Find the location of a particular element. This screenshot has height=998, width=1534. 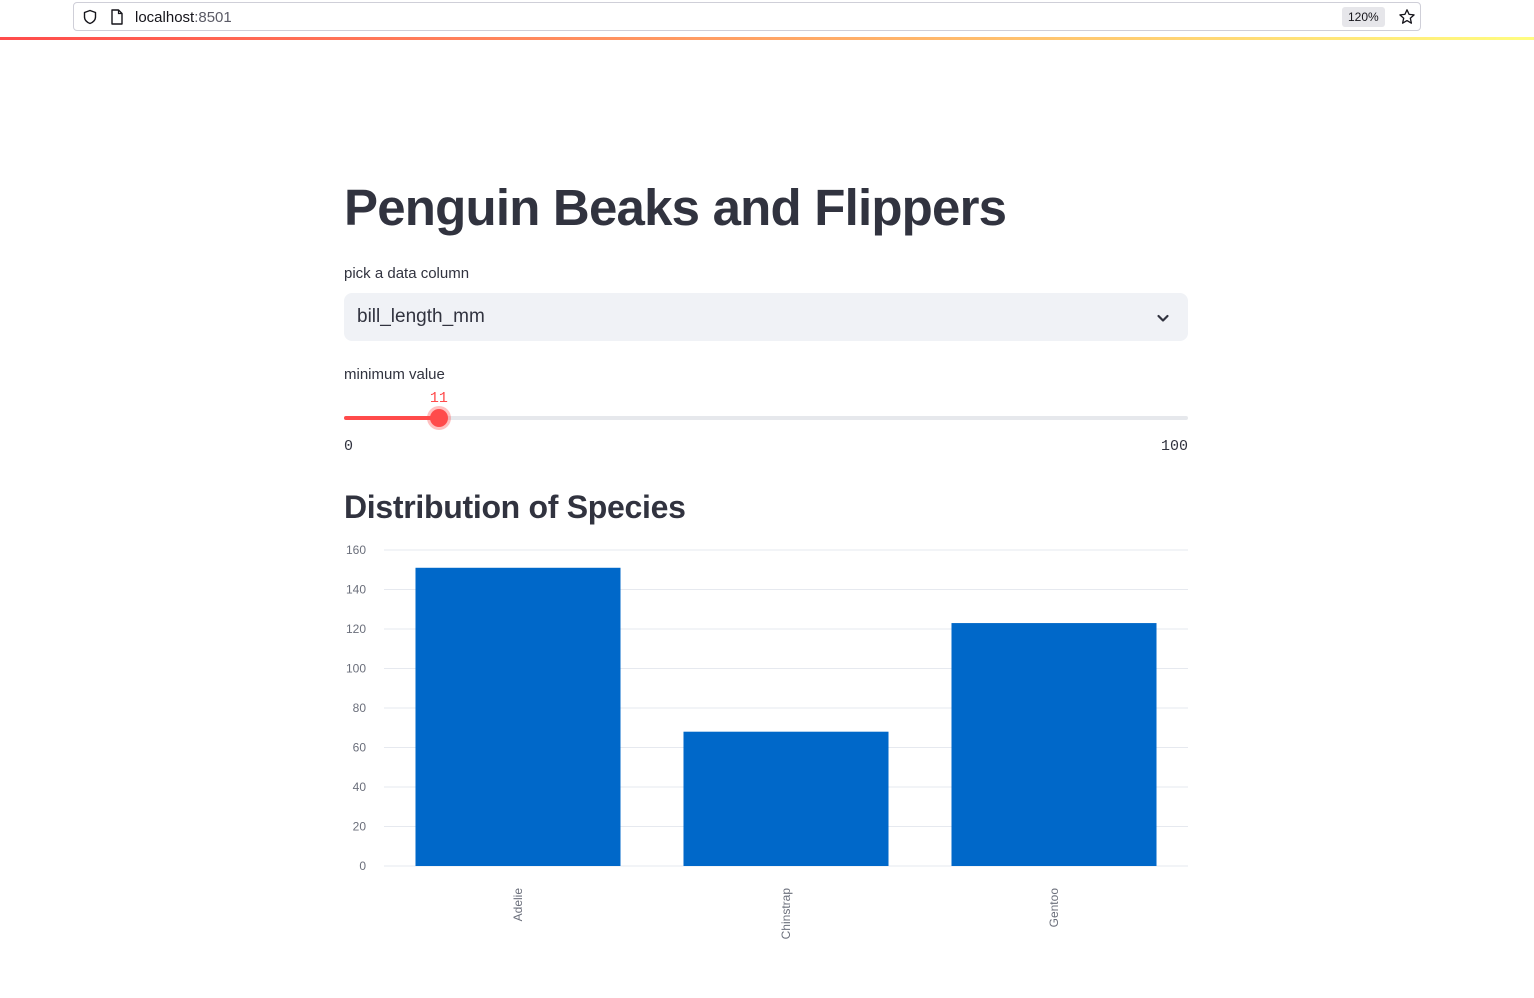

slider-min-label: 0 is located at coordinates (349, 446).